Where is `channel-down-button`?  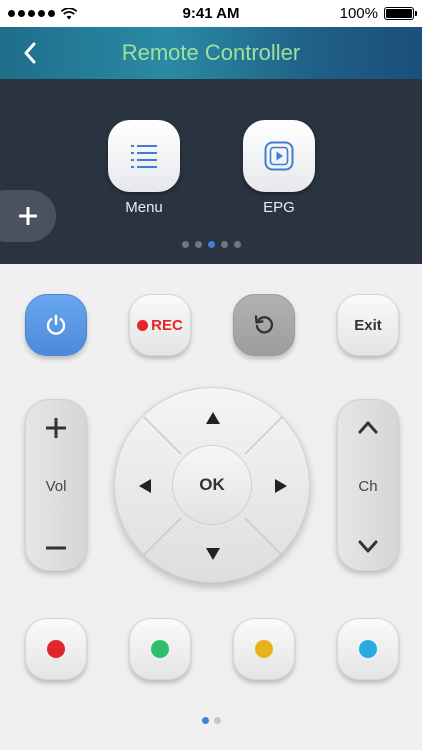 channel-down-button is located at coordinates (368, 547).